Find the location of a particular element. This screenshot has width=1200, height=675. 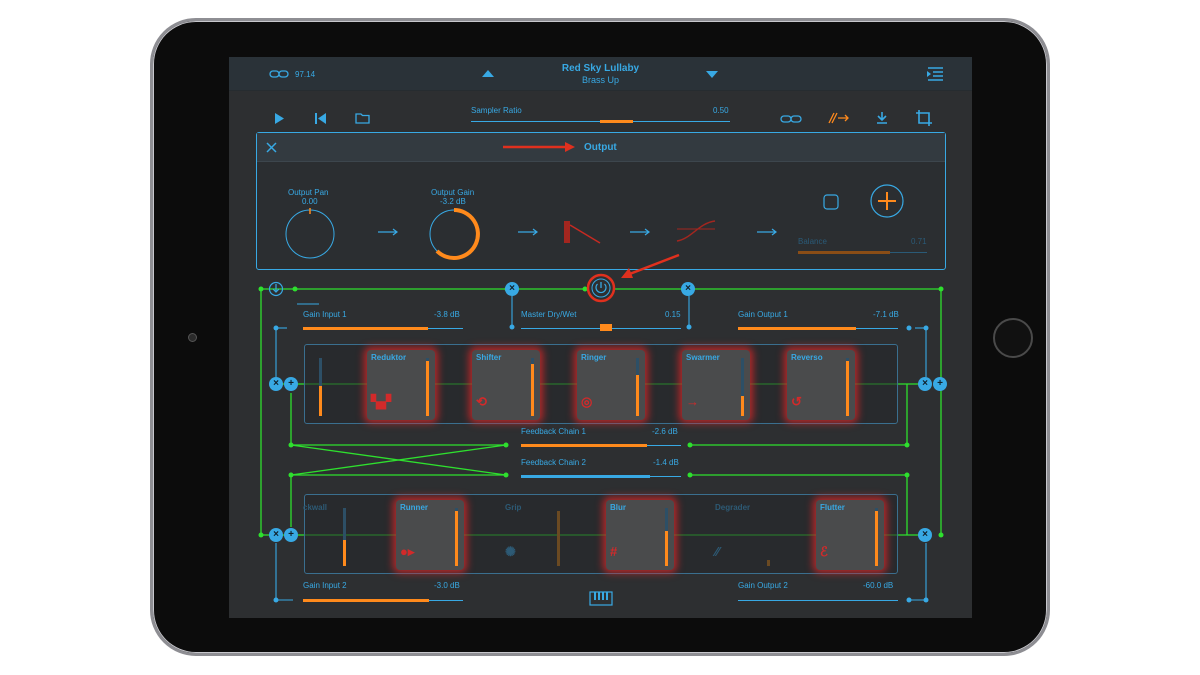

chain-1-out-add-node: + is located at coordinates (940, 384).